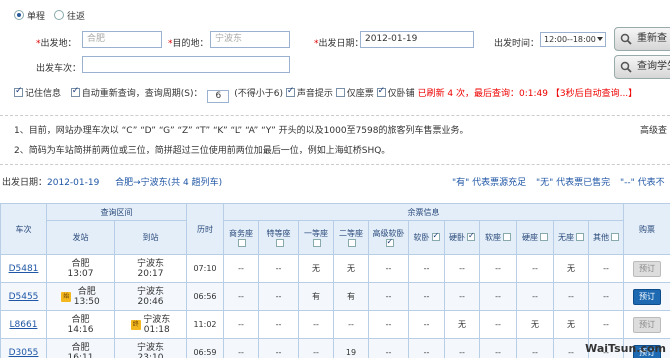 The image size is (670, 358). What do you see at coordinates (507, 237) in the screenshot?
I see `filter-soft-seat-checkbox` at bounding box center [507, 237].